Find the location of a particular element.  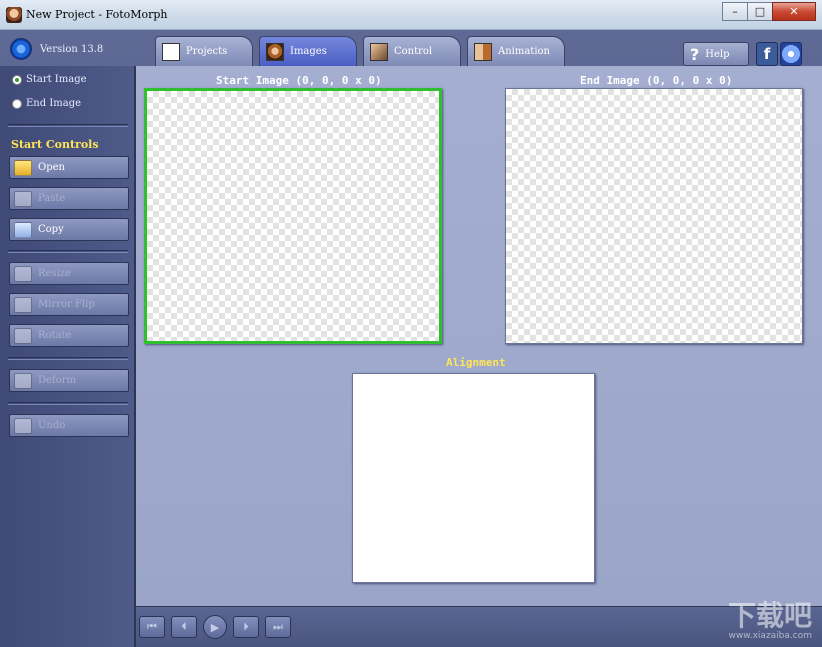

deform-button: Deform is located at coordinates (69, 380).